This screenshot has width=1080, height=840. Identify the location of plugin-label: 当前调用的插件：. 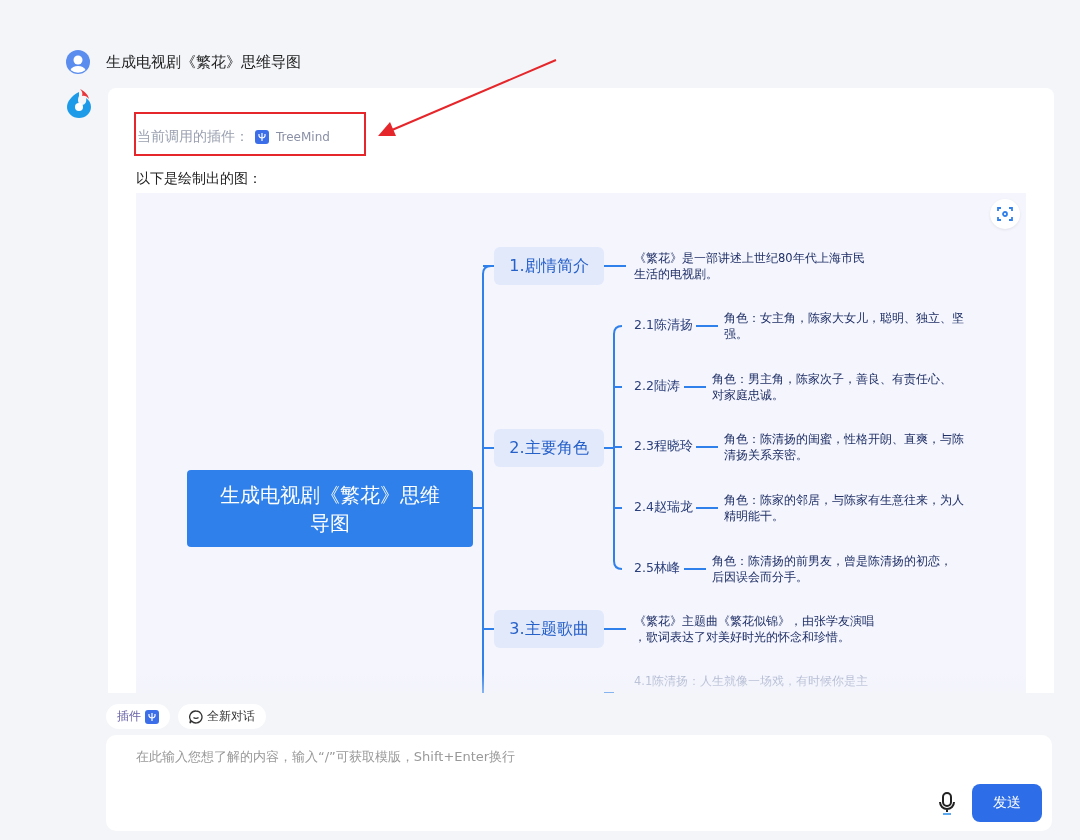
(193, 137).